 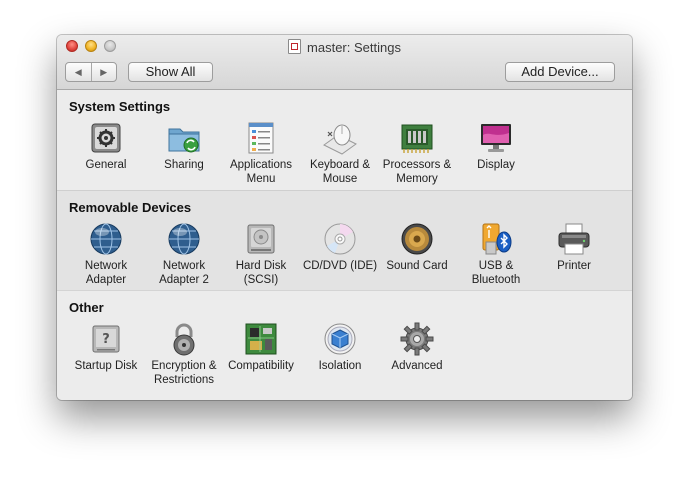 What do you see at coordinates (106, 273) in the screenshot?
I see `item-label: Network Adapter` at bounding box center [106, 273].